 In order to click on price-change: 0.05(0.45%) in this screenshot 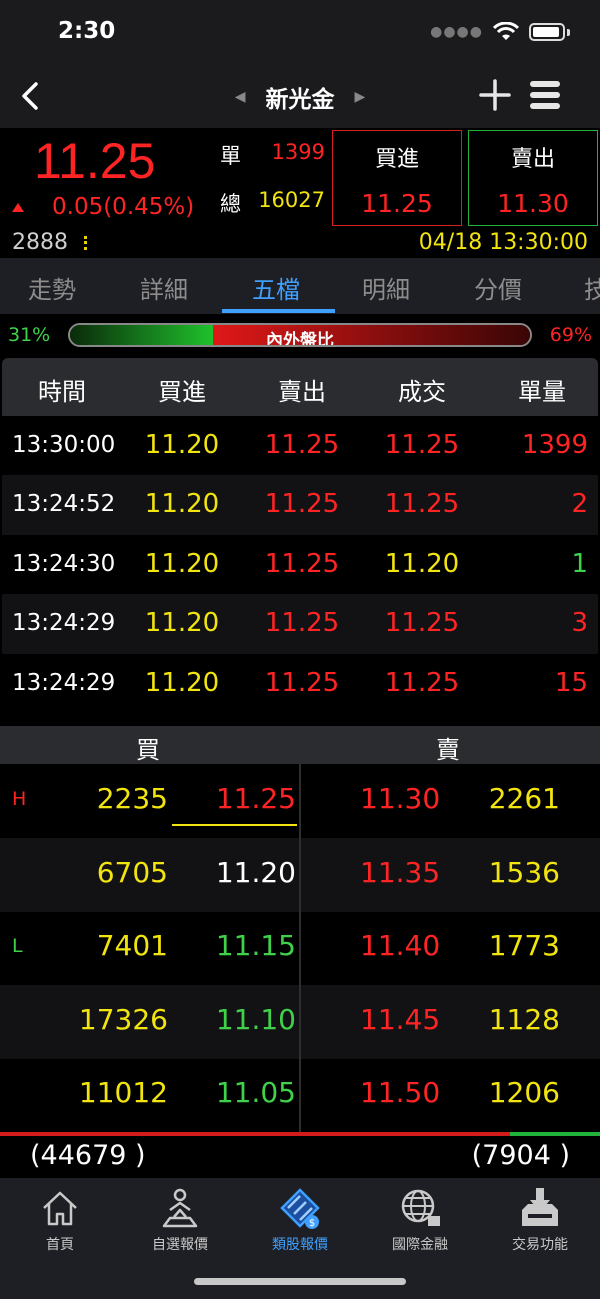, I will do `click(123, 207)`.